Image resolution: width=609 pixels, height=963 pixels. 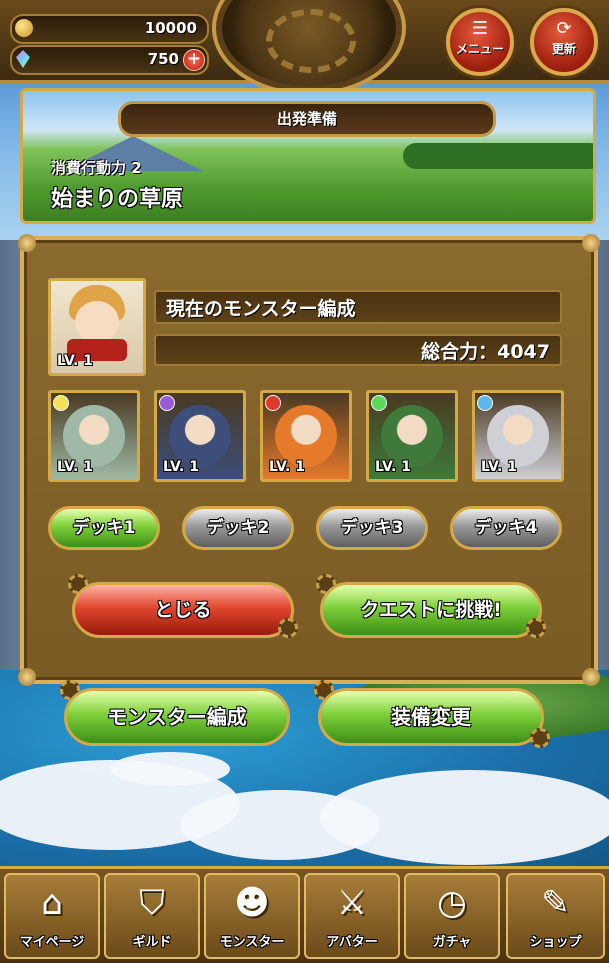 I want to click on refresh-label: 更新, so click(x=563, y=49).